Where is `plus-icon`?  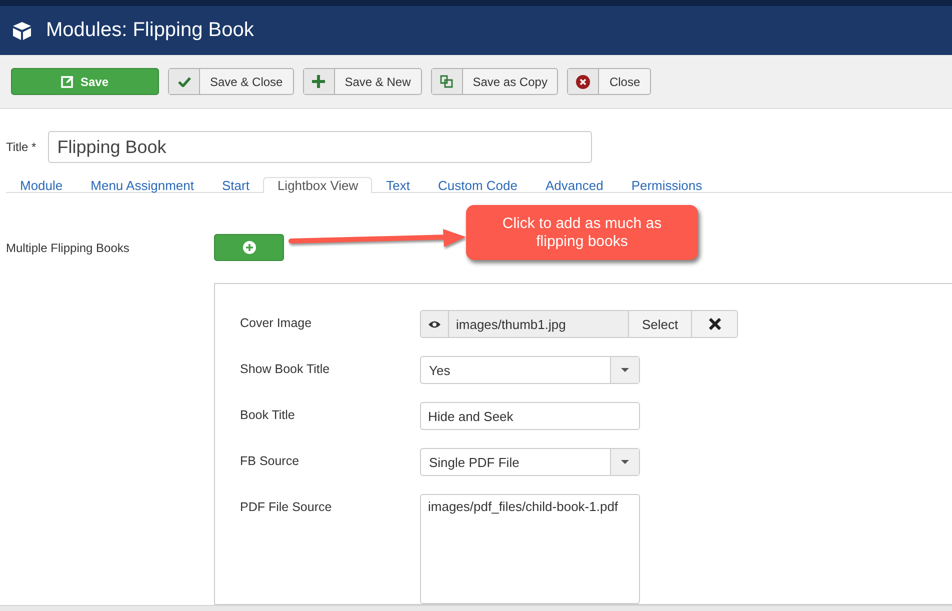 plus-icon is located at coordinates (319, 81).